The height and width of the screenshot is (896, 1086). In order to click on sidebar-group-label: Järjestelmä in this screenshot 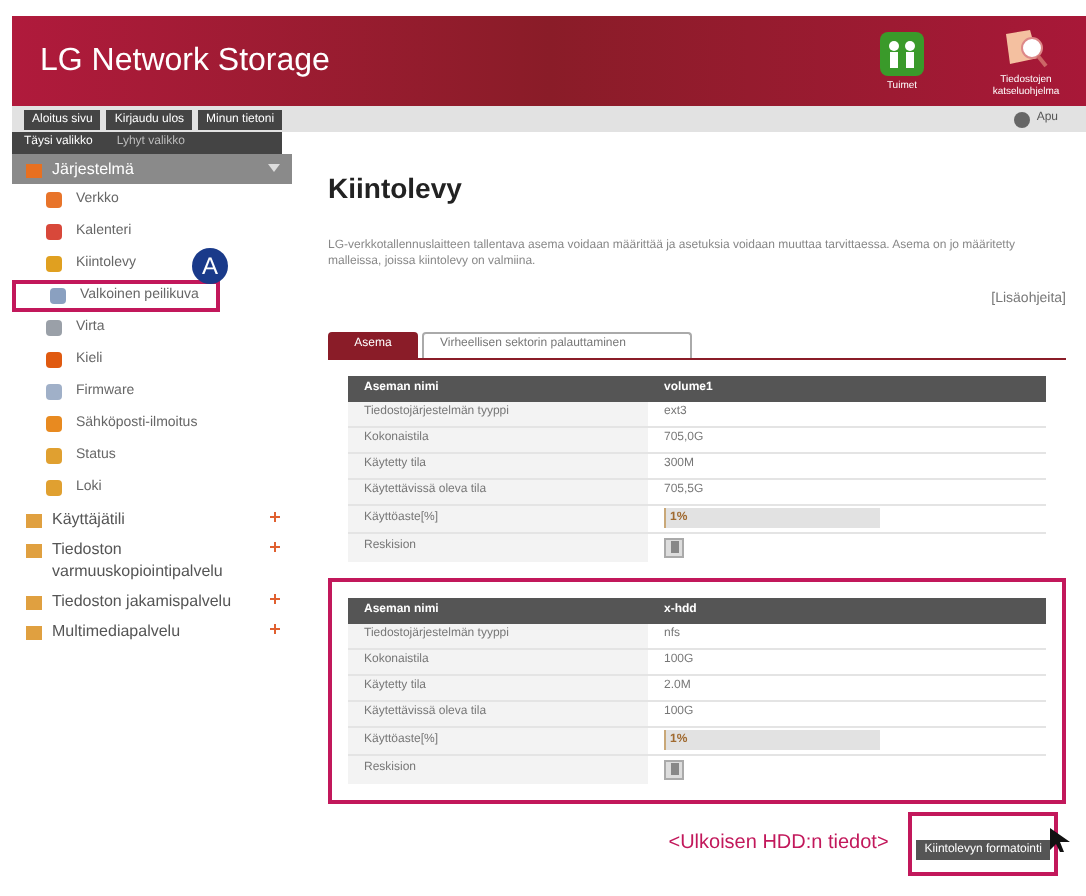, I will do `click(94, 169)`.